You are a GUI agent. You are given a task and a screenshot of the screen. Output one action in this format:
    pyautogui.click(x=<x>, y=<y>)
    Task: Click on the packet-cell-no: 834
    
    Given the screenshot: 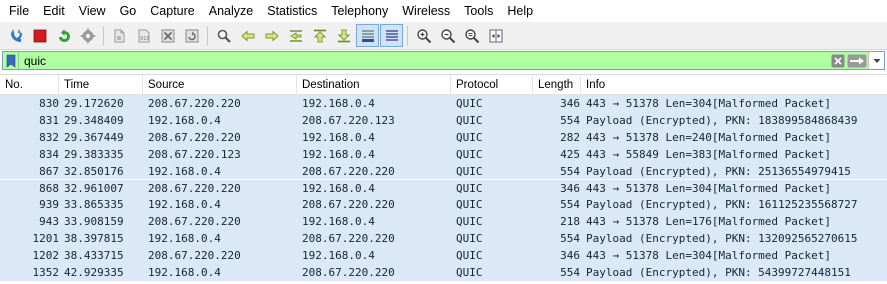 What is the action you would take?
    pyautogui.click(x=49, y=154)
    